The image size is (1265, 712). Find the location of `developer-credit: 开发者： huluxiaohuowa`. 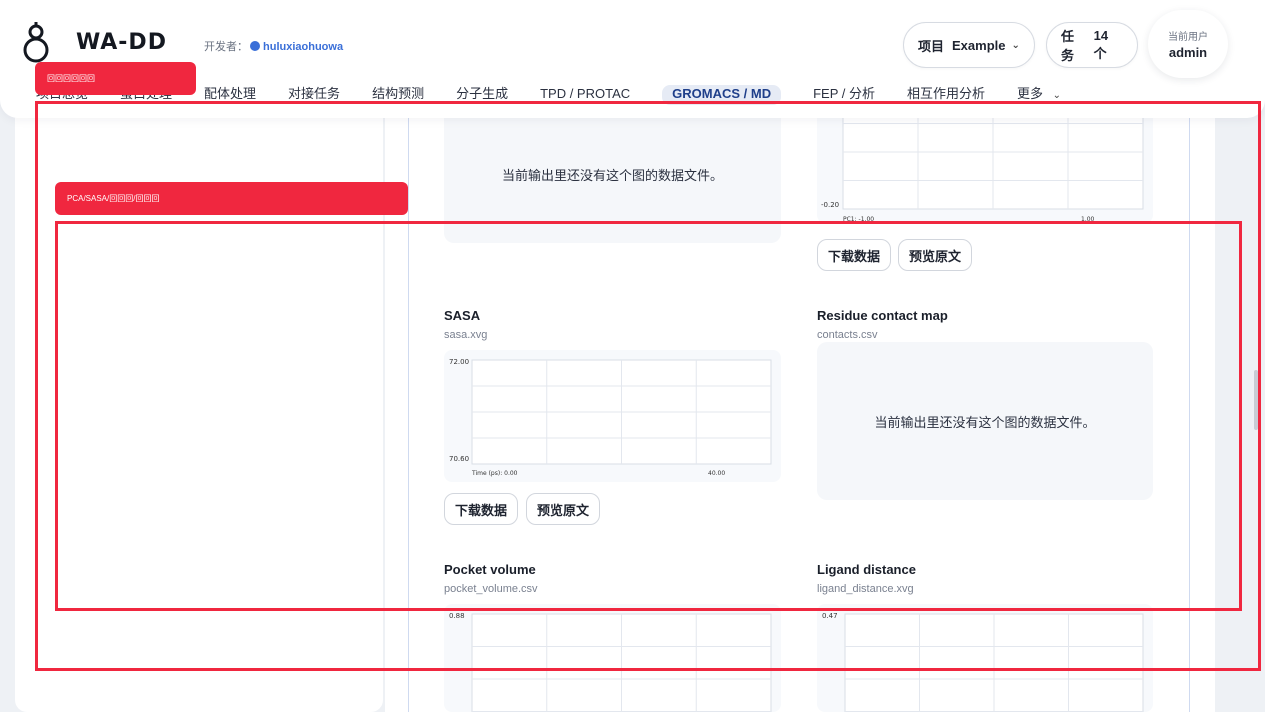

developer-credit: 开发者： huluxiaohuowa is located at coordinates (273, 46).